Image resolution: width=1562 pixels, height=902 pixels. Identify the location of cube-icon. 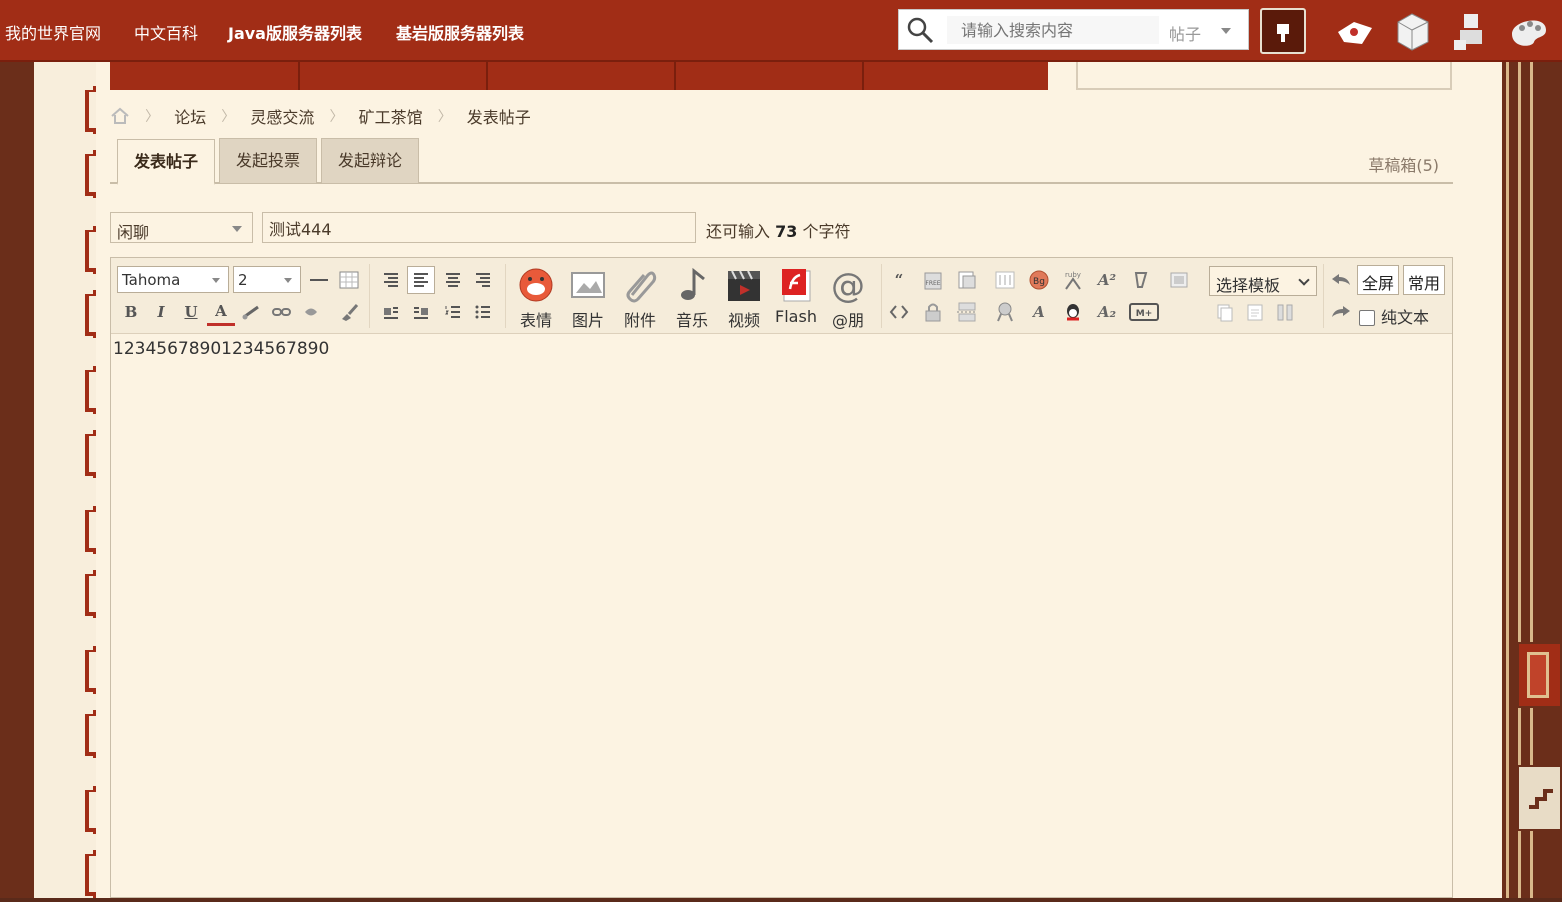
(1413, 32).